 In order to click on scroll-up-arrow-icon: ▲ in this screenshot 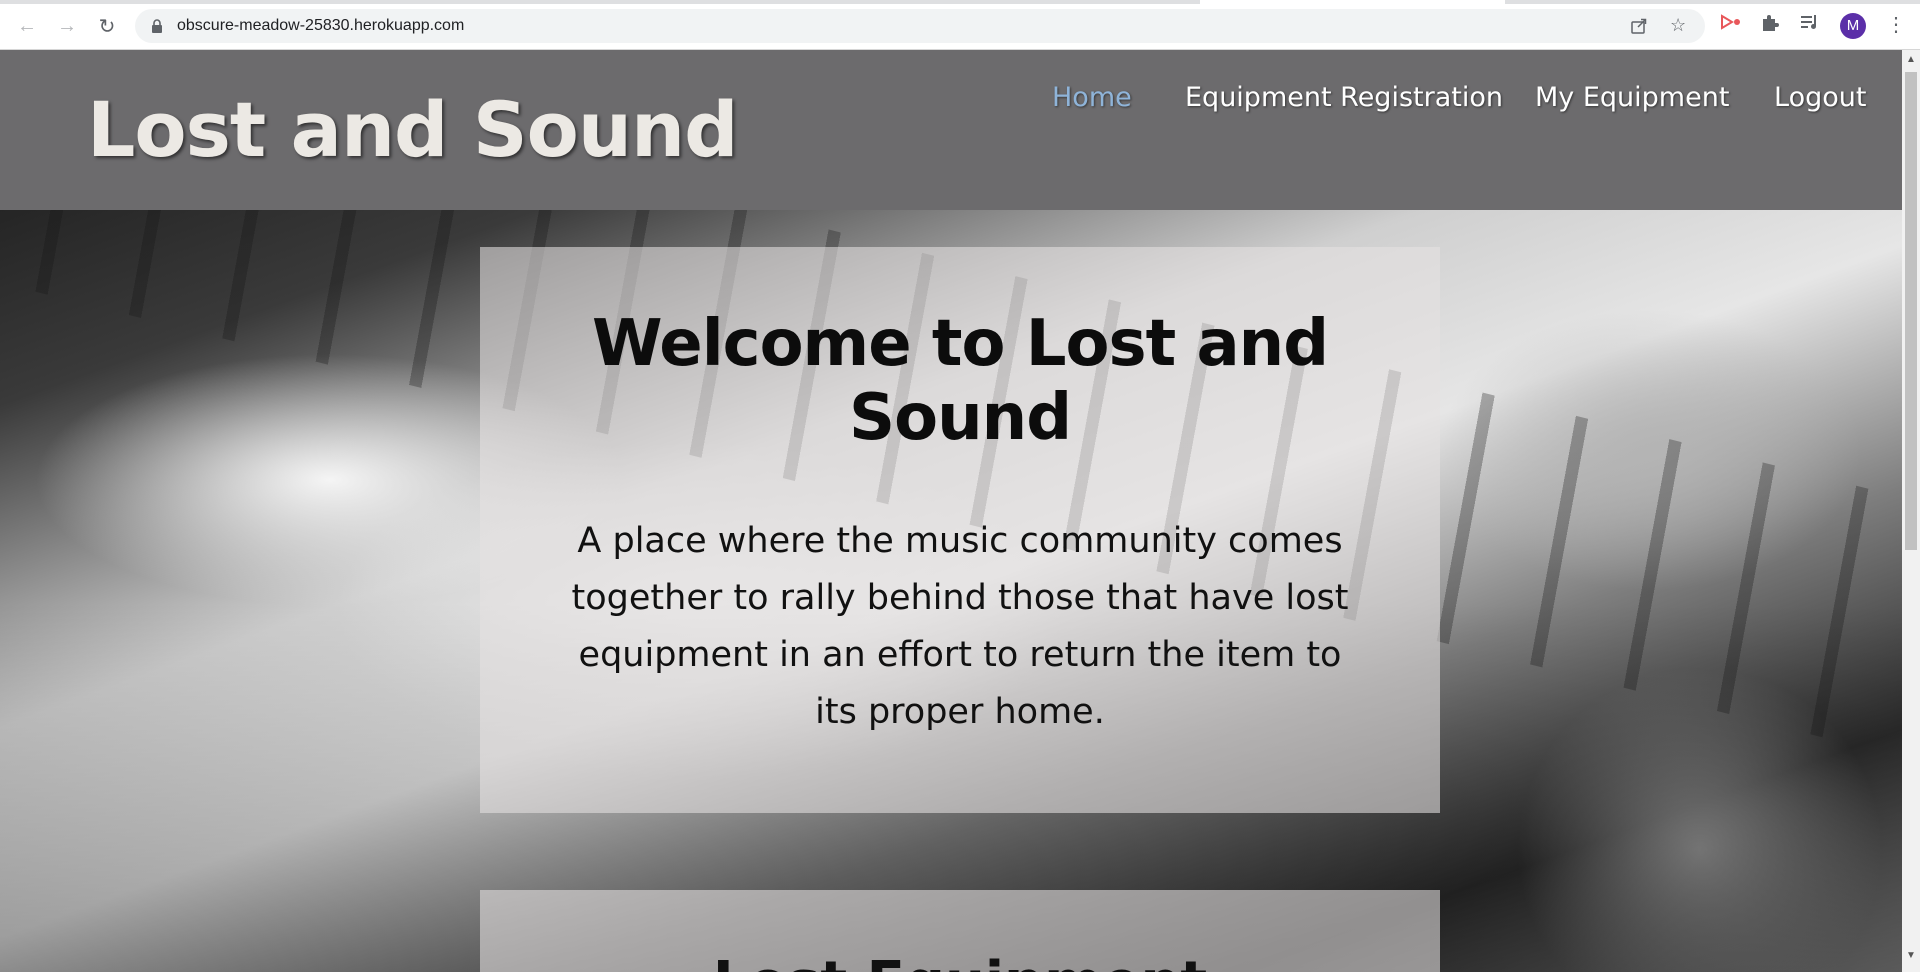, I will do `click(1911, 59)`.